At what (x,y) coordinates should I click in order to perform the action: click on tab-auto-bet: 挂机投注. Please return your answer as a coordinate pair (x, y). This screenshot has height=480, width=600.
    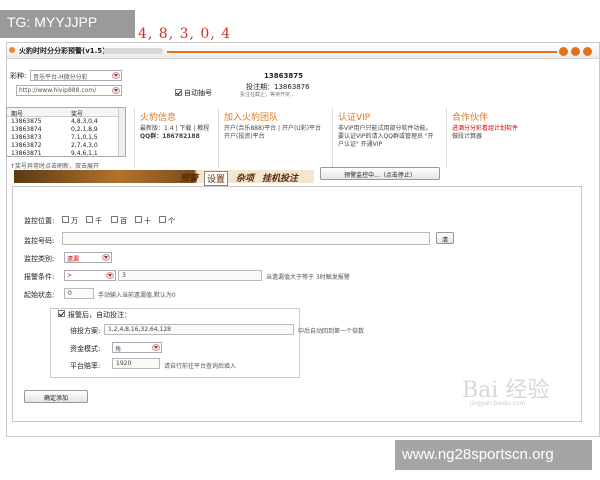
    Looking at the image, I should click on (280, 177).